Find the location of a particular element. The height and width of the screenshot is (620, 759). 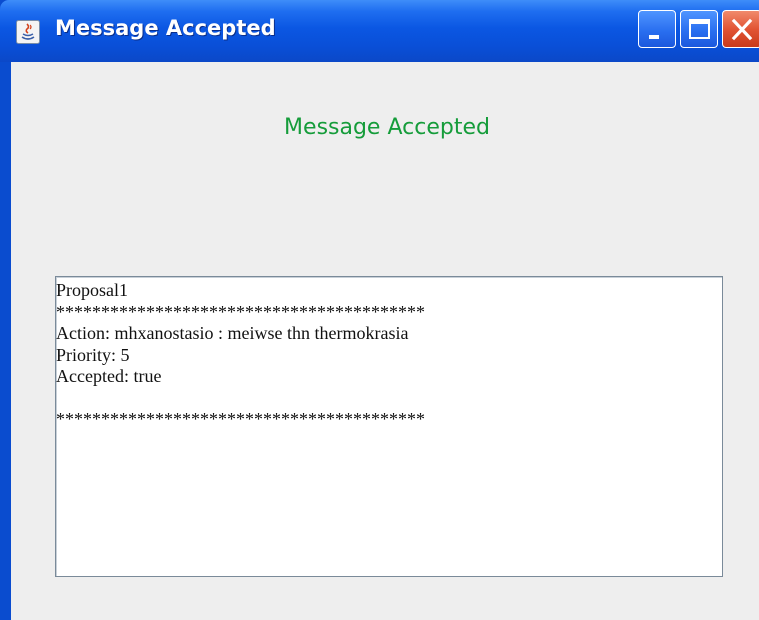

minimize-button is located at coordinates (657, 29).